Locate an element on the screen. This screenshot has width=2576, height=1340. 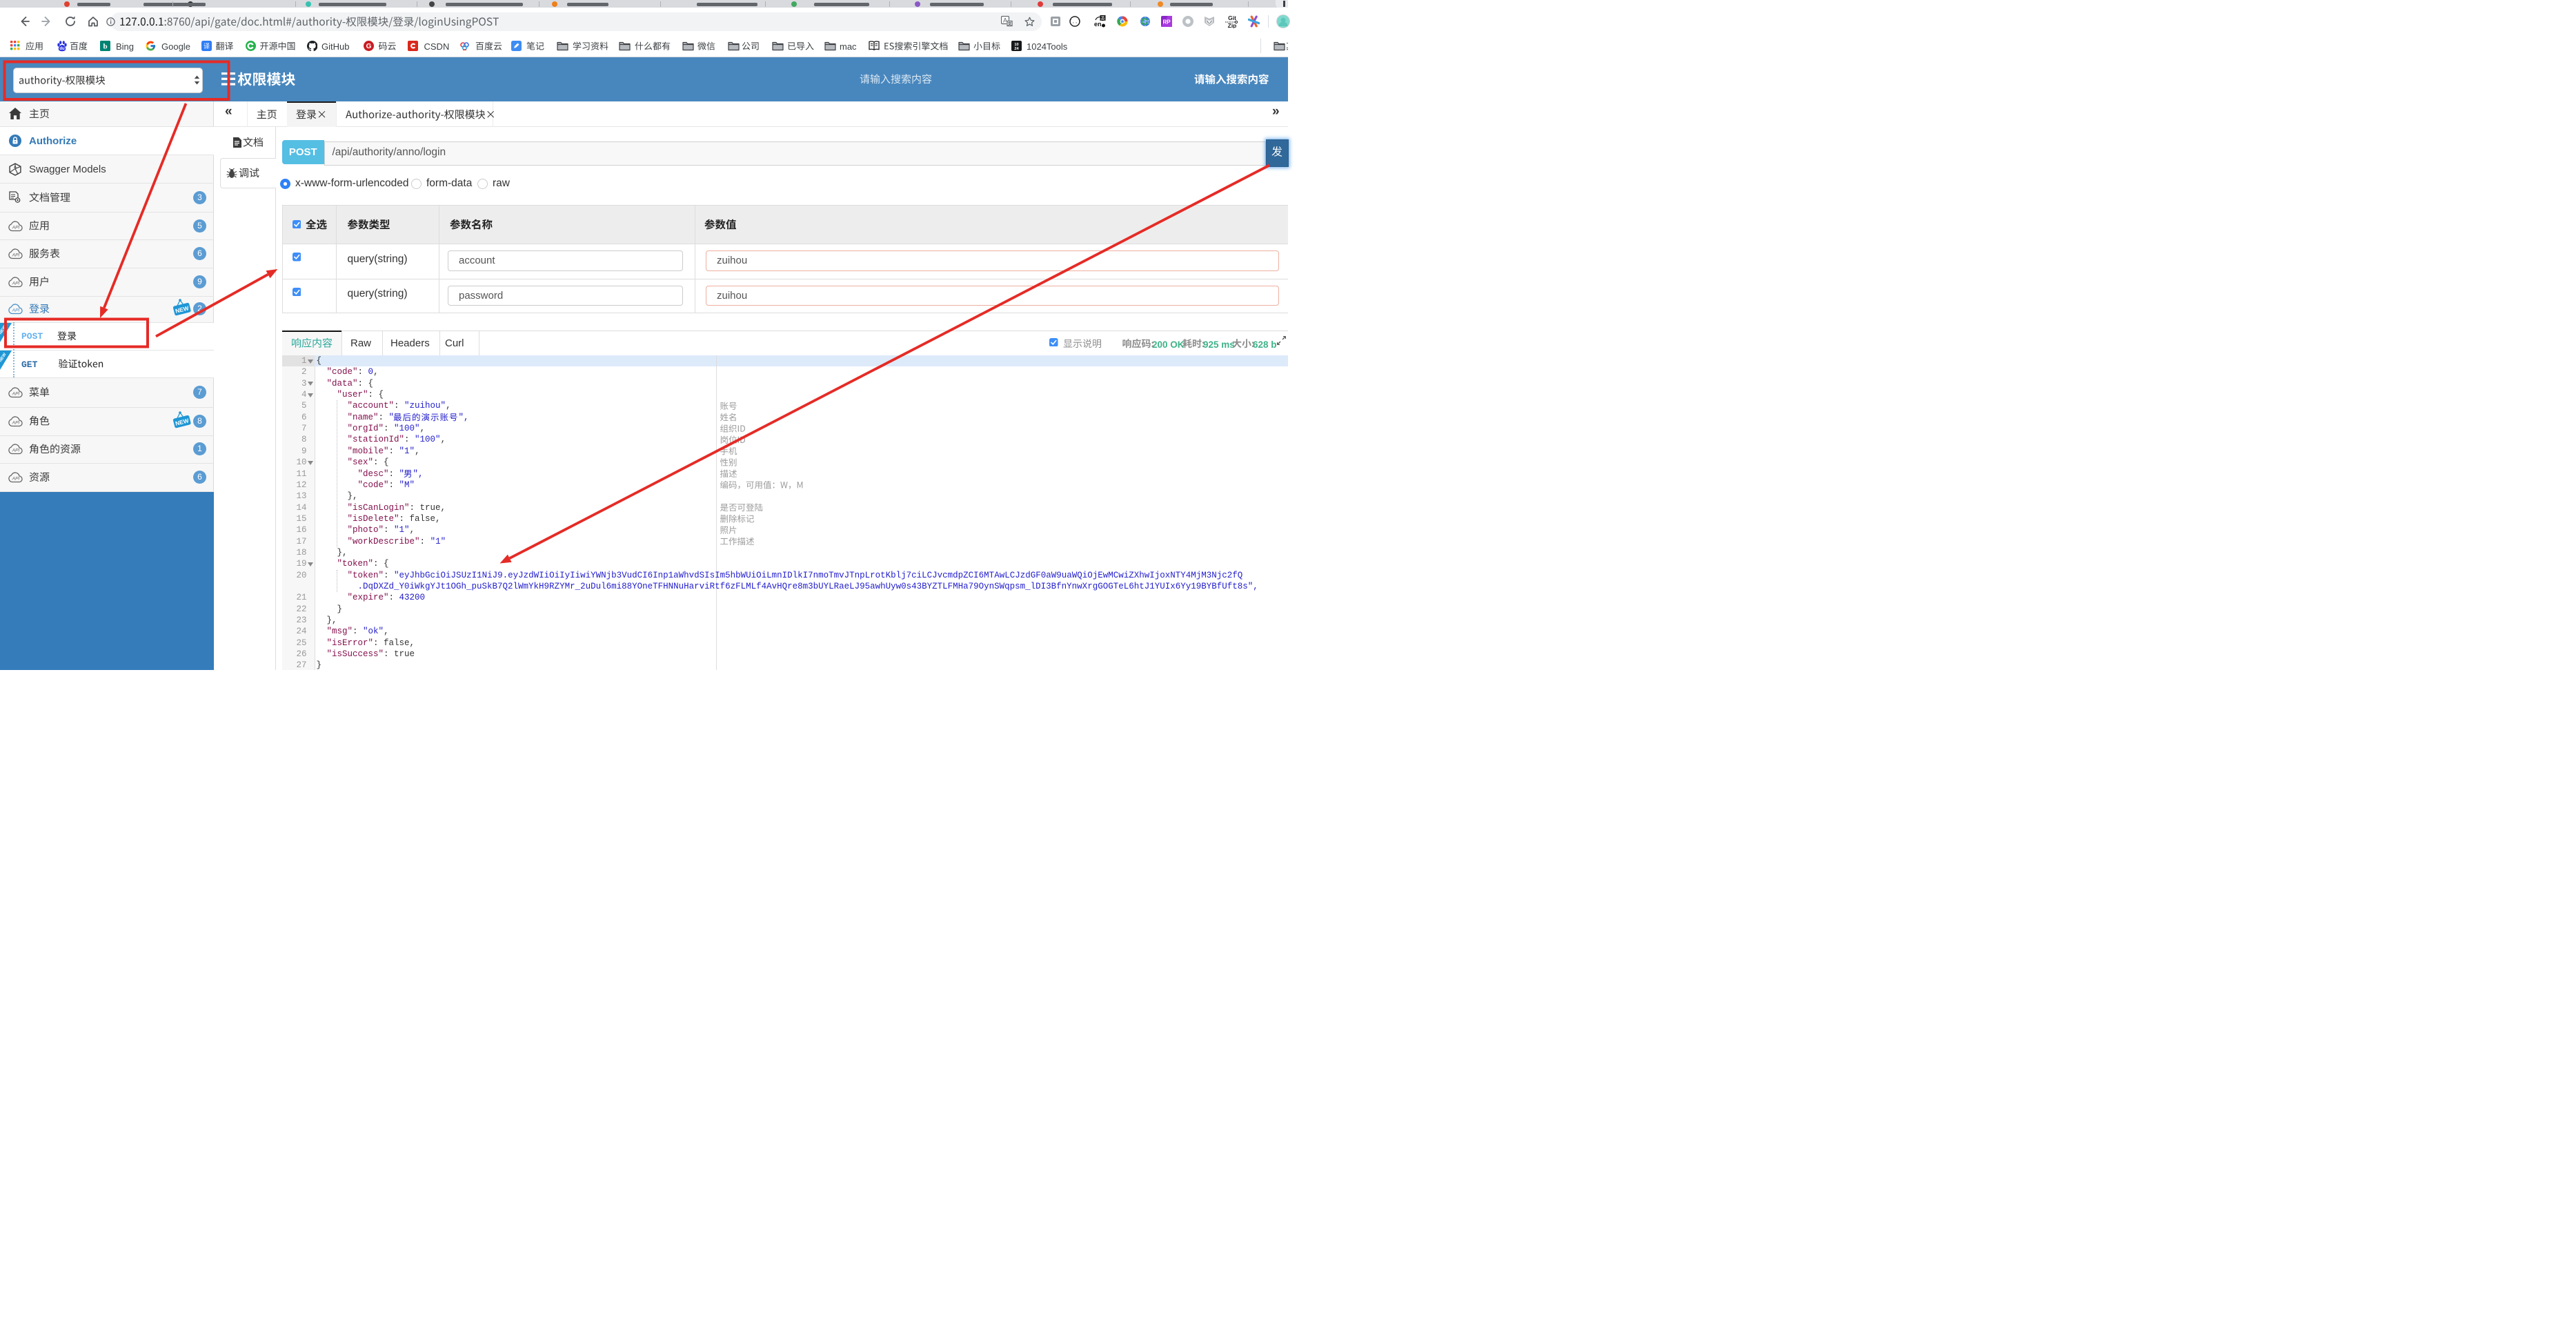
svg-text: 英 is located at coordinates (1102, 18).